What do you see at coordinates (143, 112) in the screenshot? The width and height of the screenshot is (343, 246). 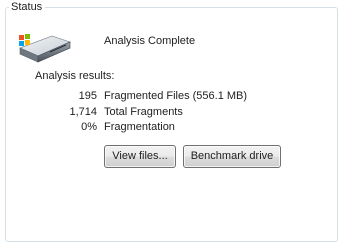 I see `total-fragments-label: Total Fragments` at bounding box center [143, 112].